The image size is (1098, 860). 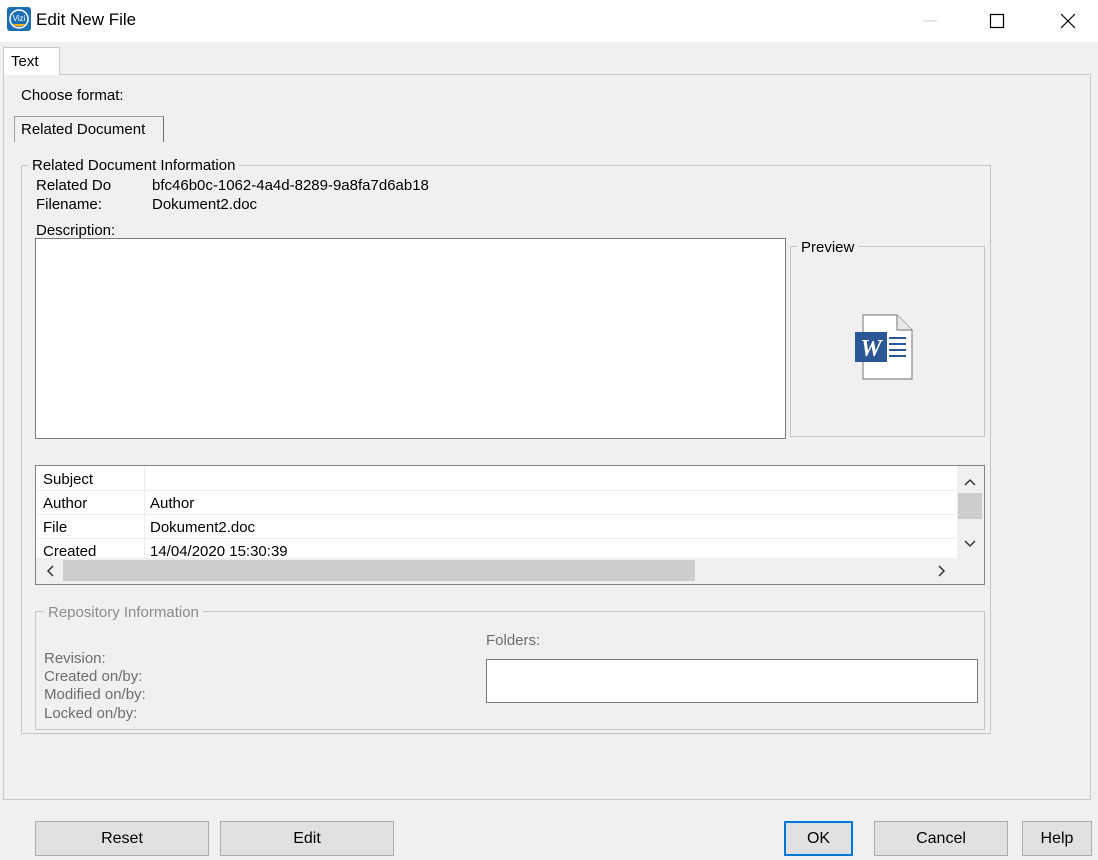 I want to click on svg-text: Vizi, so click(x=19, y=18).